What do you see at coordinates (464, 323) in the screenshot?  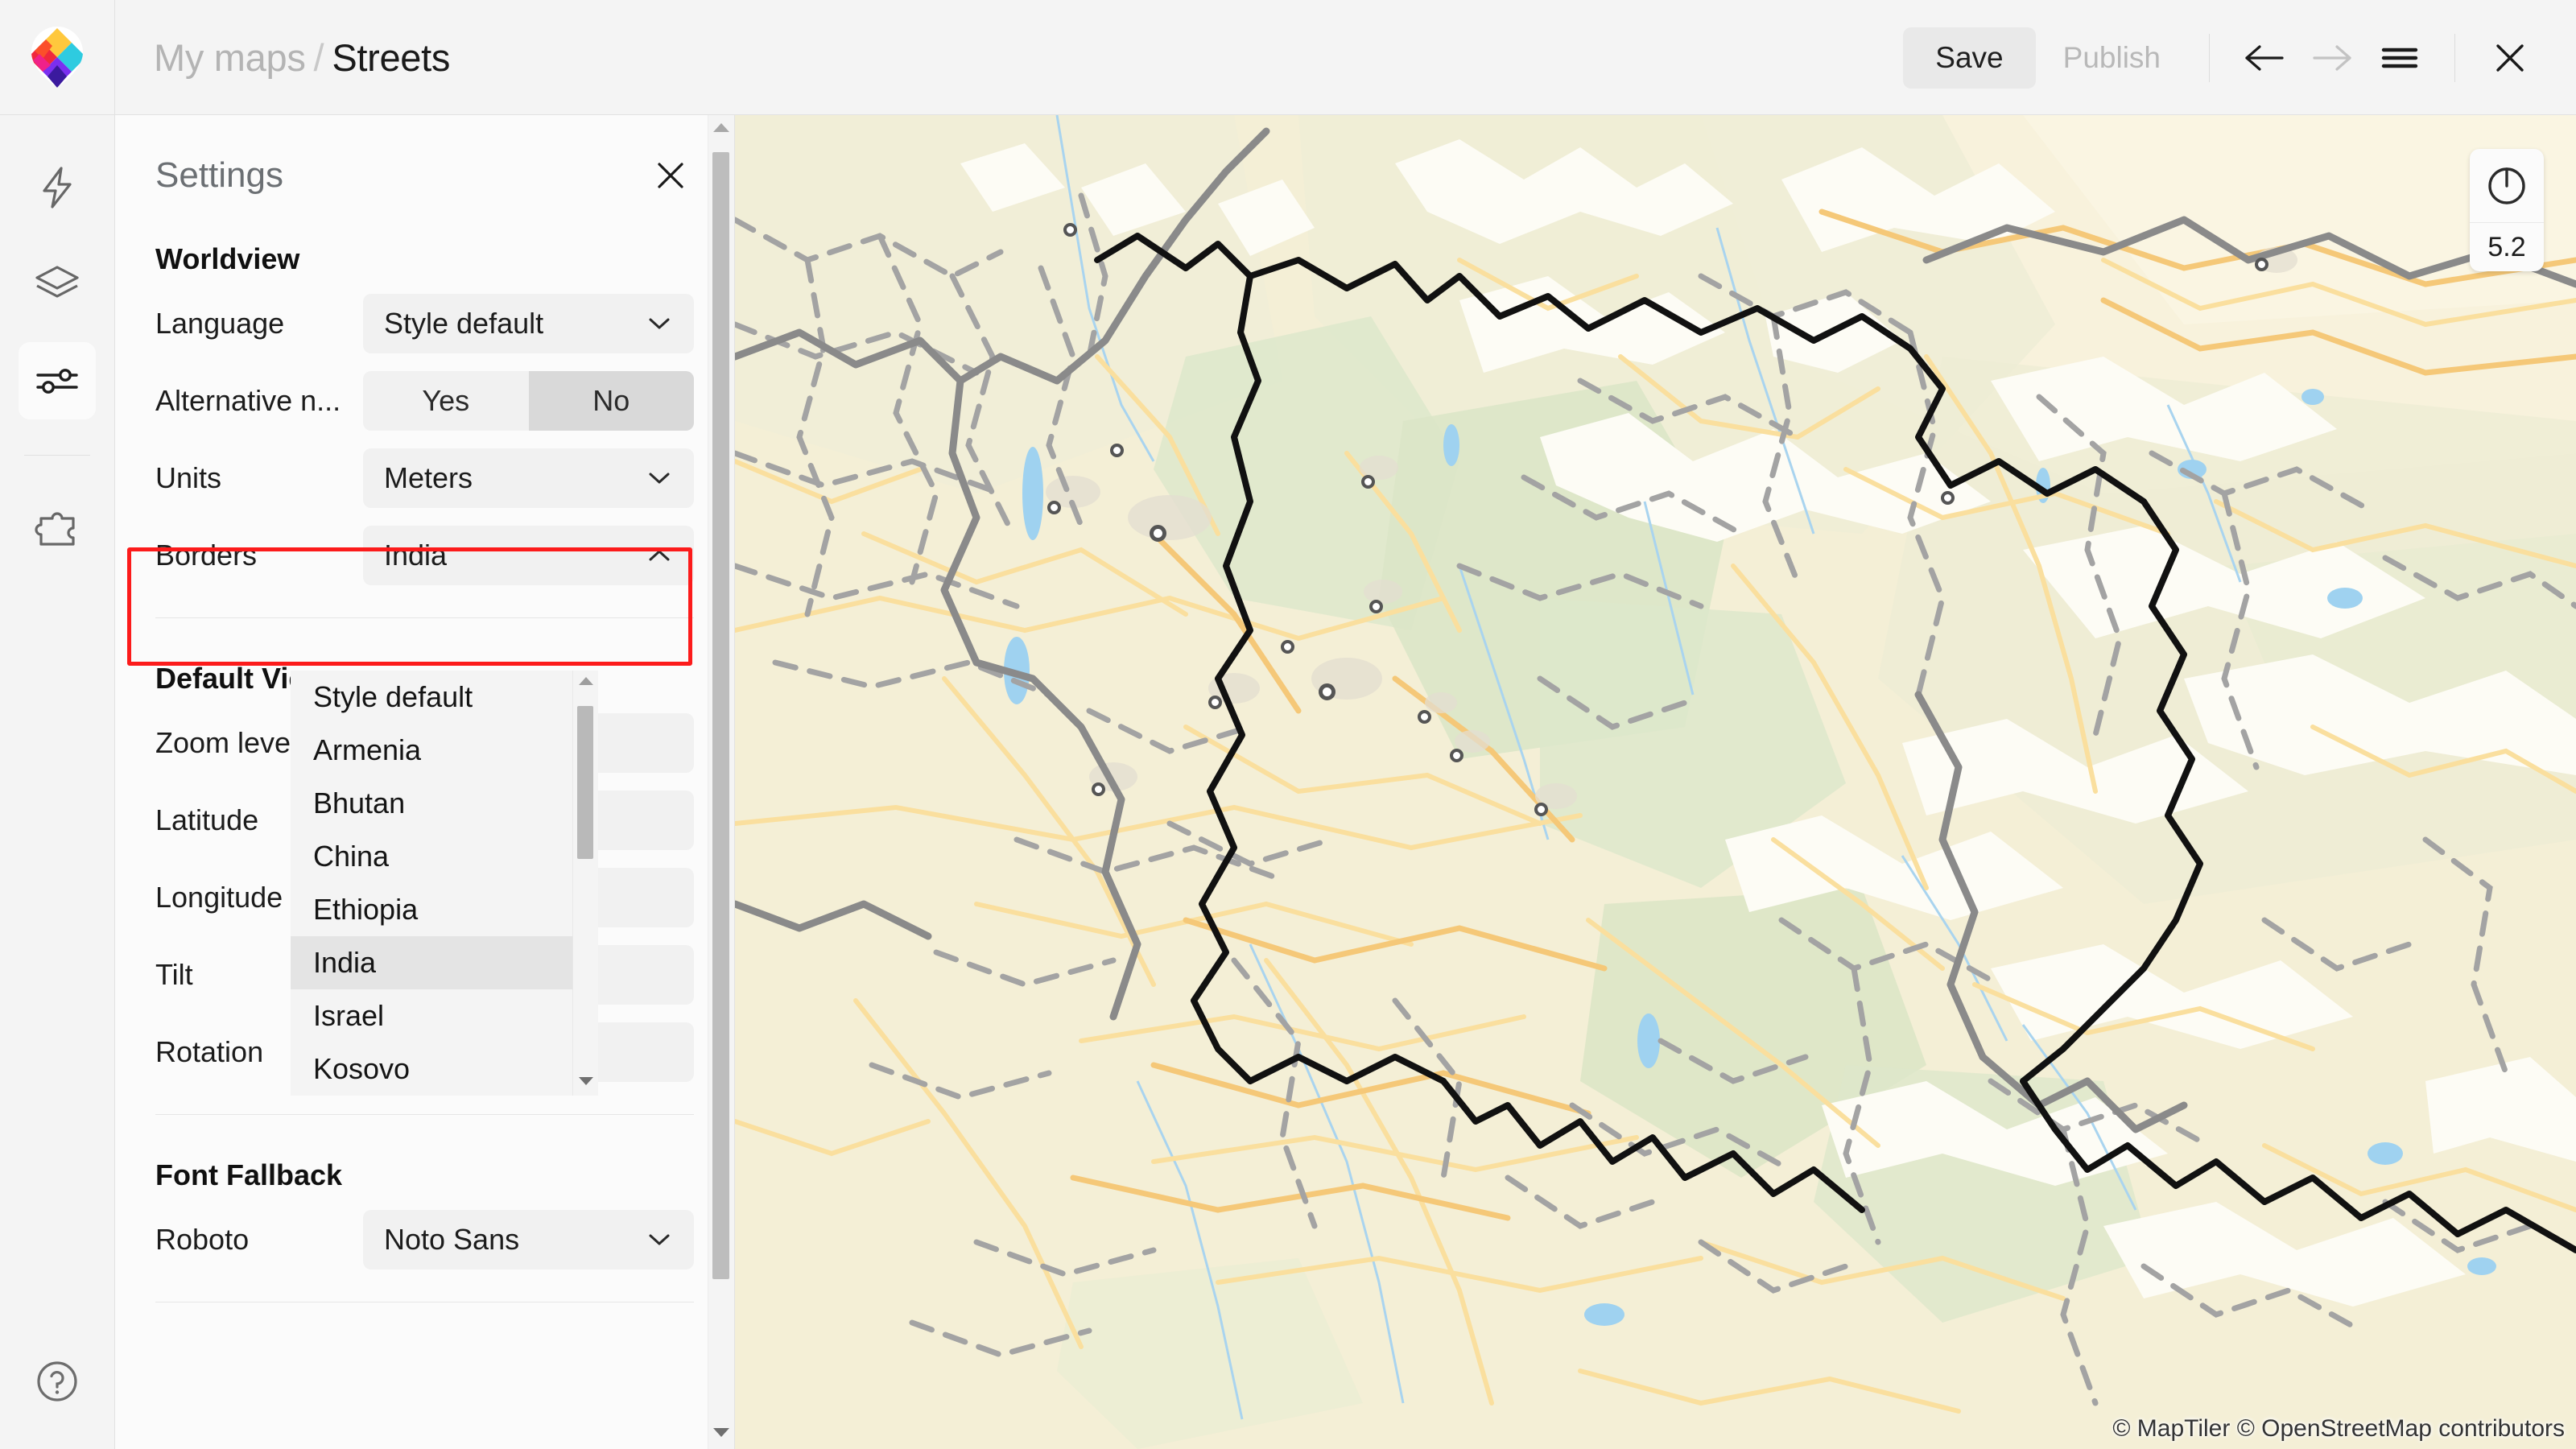 I see `language-value: Style default` at bounding box center [464, 323].